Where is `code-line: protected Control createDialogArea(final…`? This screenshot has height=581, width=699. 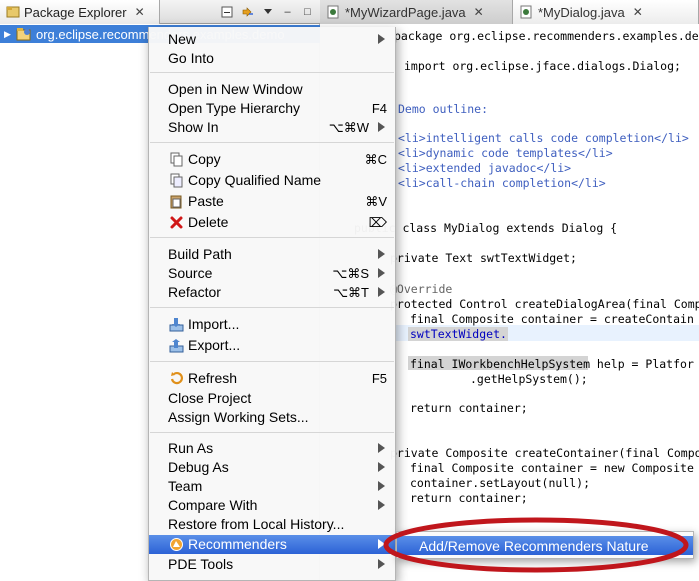
code-line: protected Control createDialogArea(final… is located at coordinates (544, 304).